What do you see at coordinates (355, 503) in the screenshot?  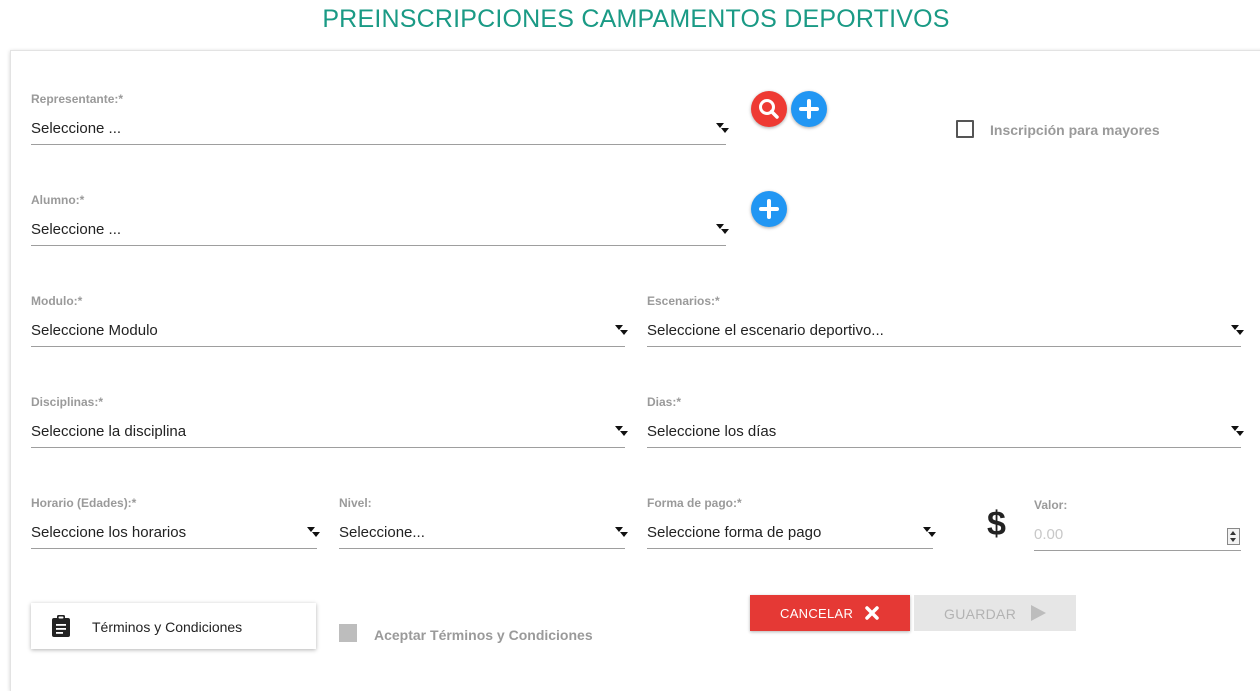 I see `nivel-label: Nivel:` at bounding box center [355, 503].